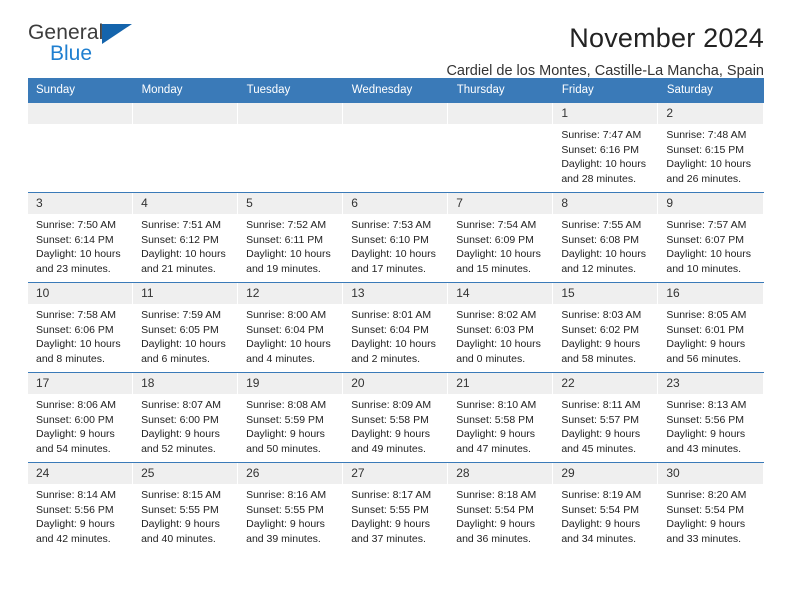 The width and height of the screenshot is (792, 612). Describe the element at coordinates (185, 383) in the screenshot. I see `day-number: 18` at that location.